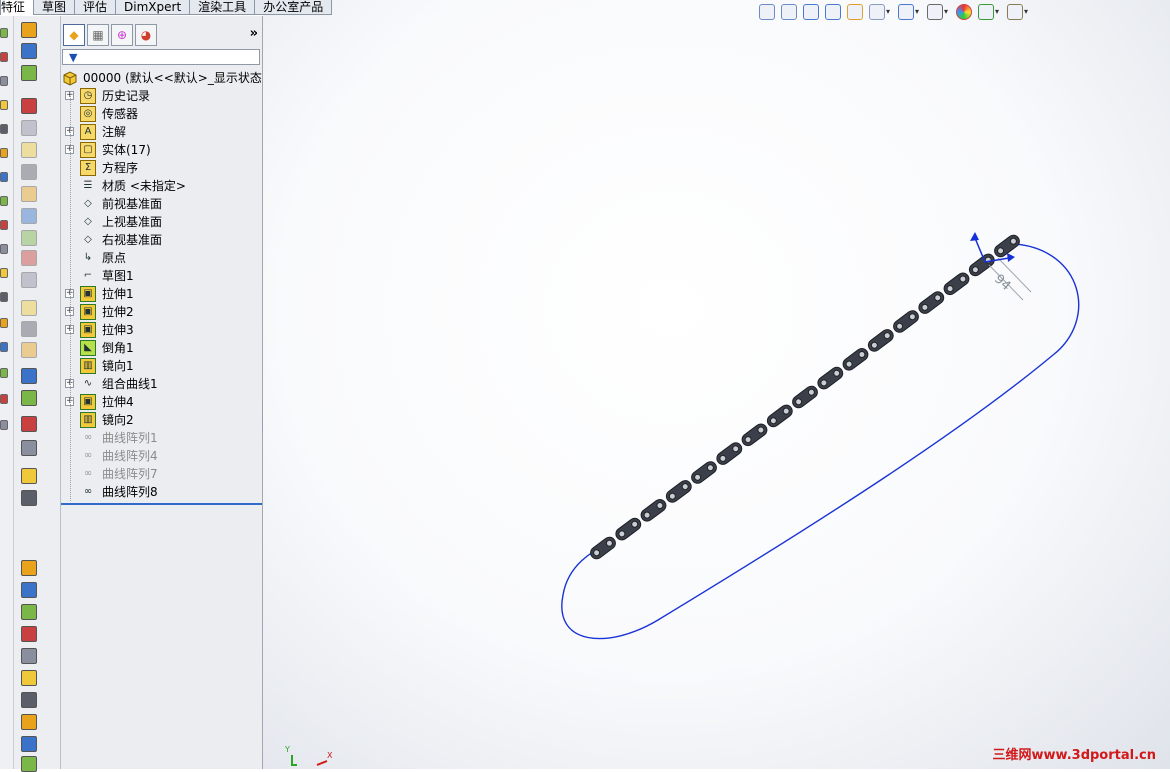 The image size is (1170, 772). I want to click on dimension-annotation: 94, so click(1010, 279).